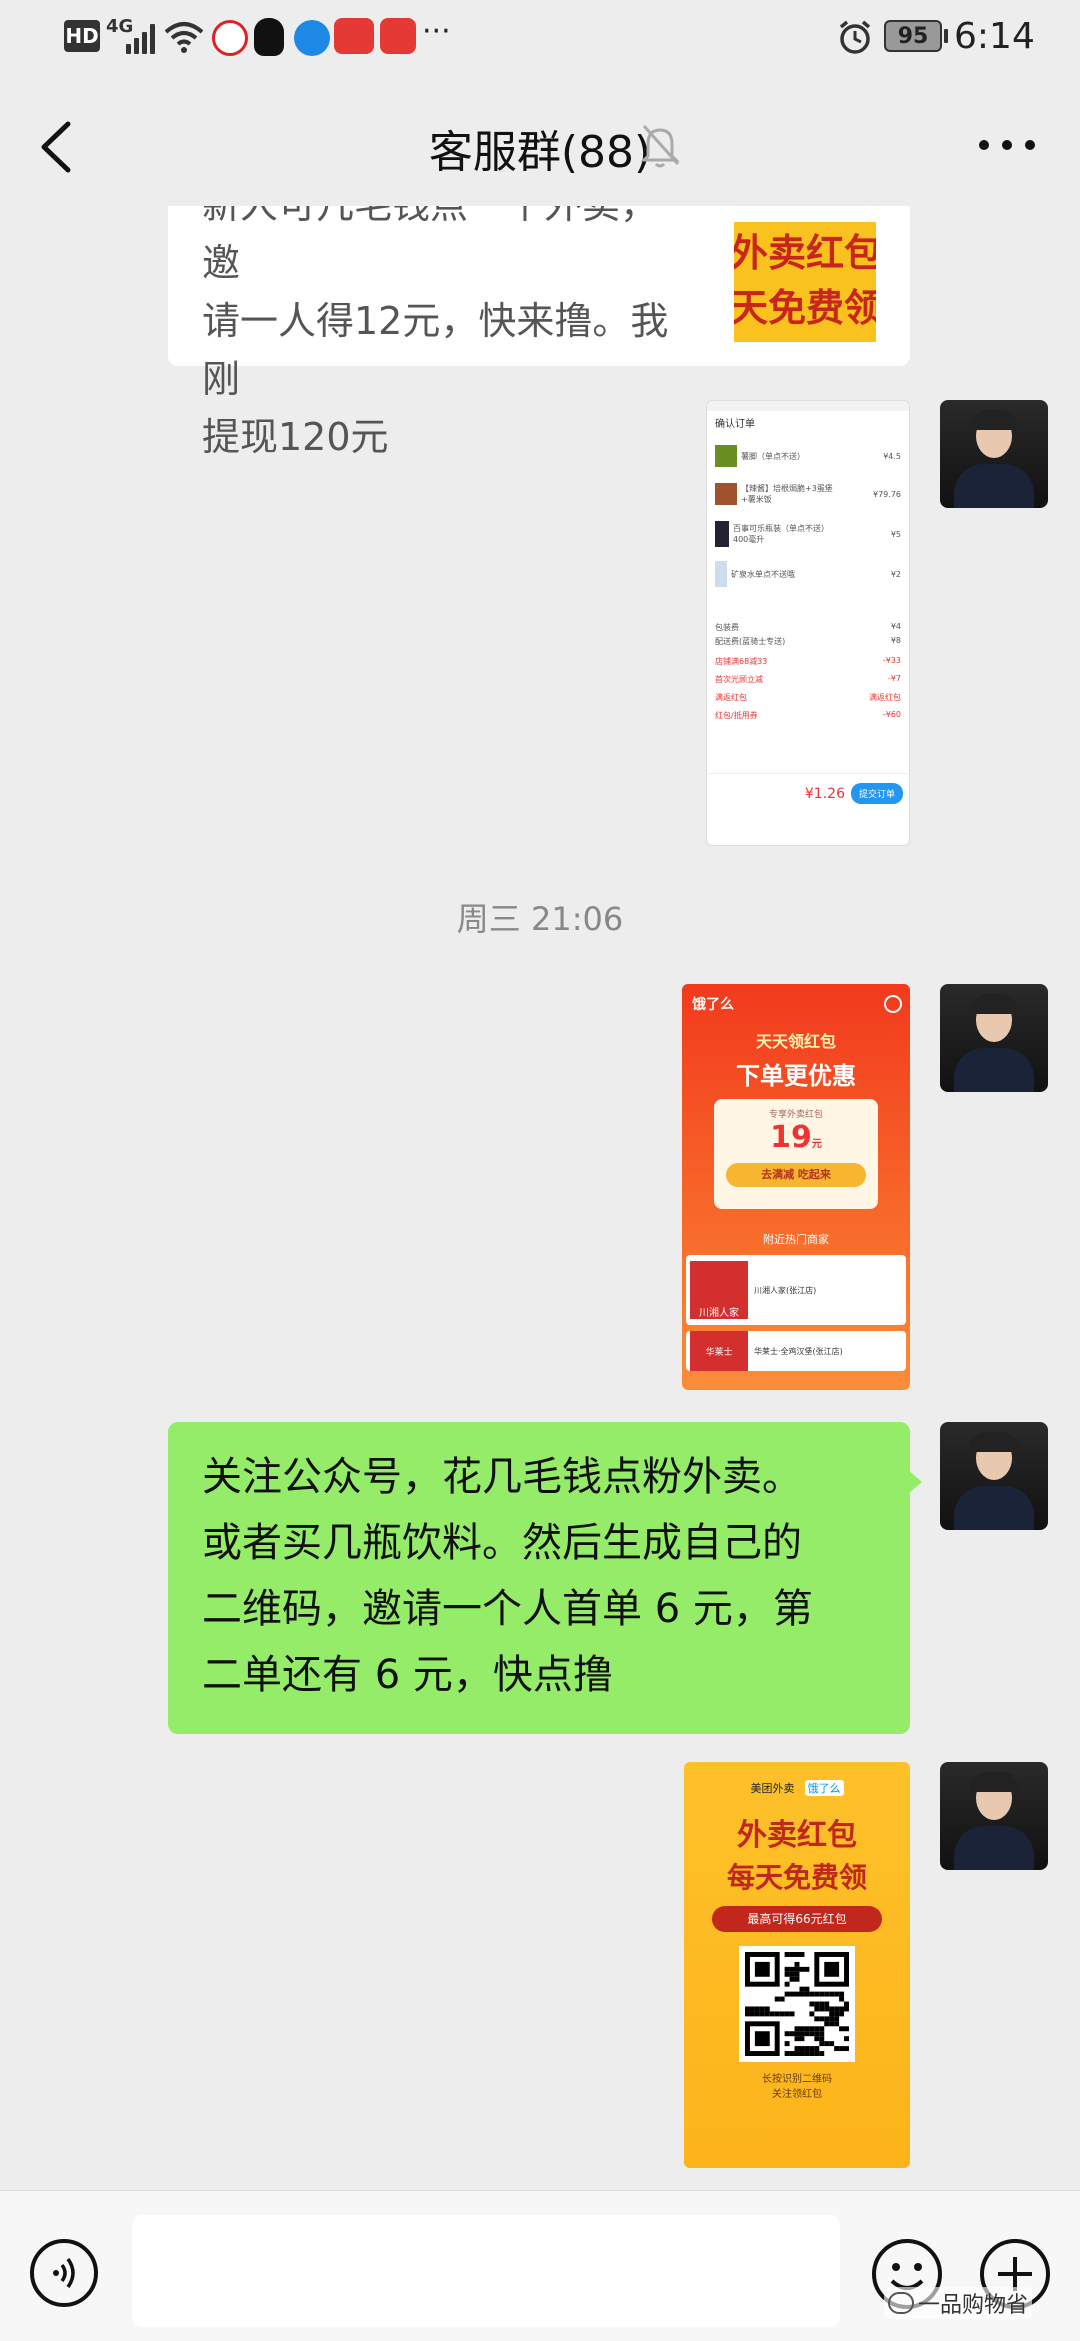  What do you see at coordinates (295, 437) in the screenshot?
I see `message-text-line: 提现120元` at bounding box center [295, 437].